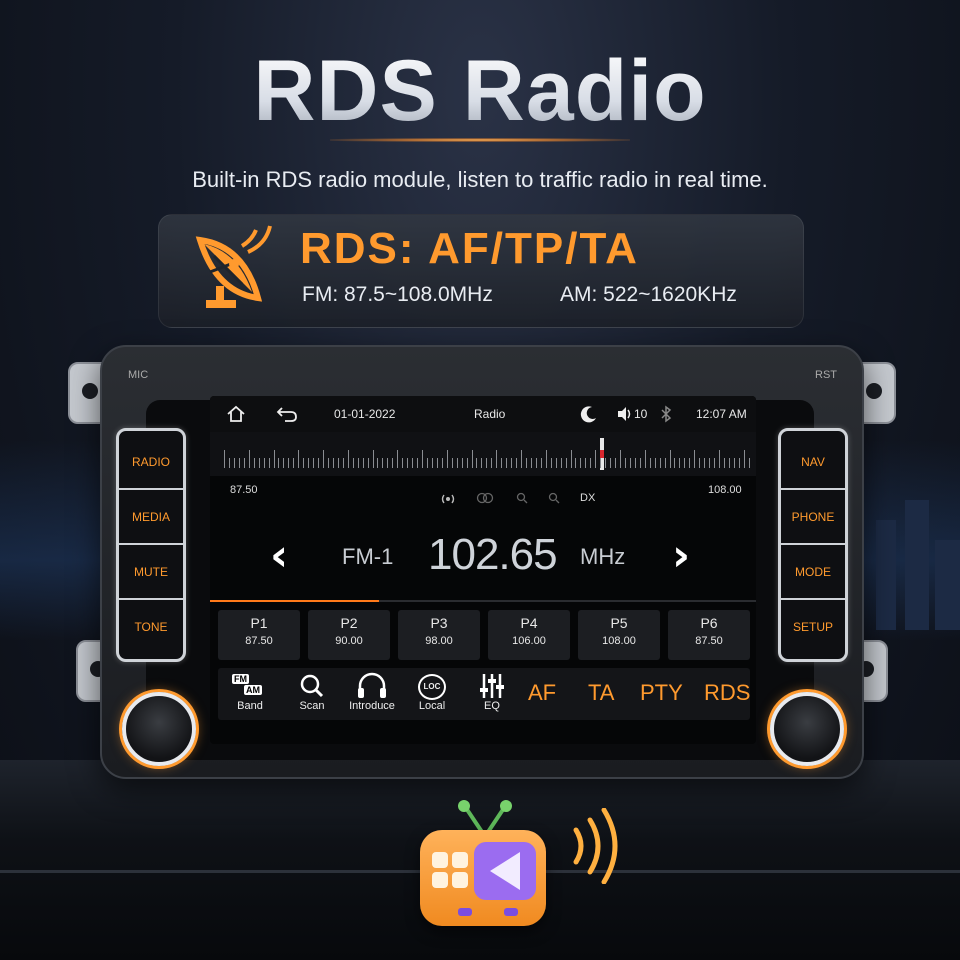 This screenshot has height=960, width=960. What do you see at coordinates (151, 572) in the screenshot?
I see `mute-button: MUTE` at bounding box center [151, 572].